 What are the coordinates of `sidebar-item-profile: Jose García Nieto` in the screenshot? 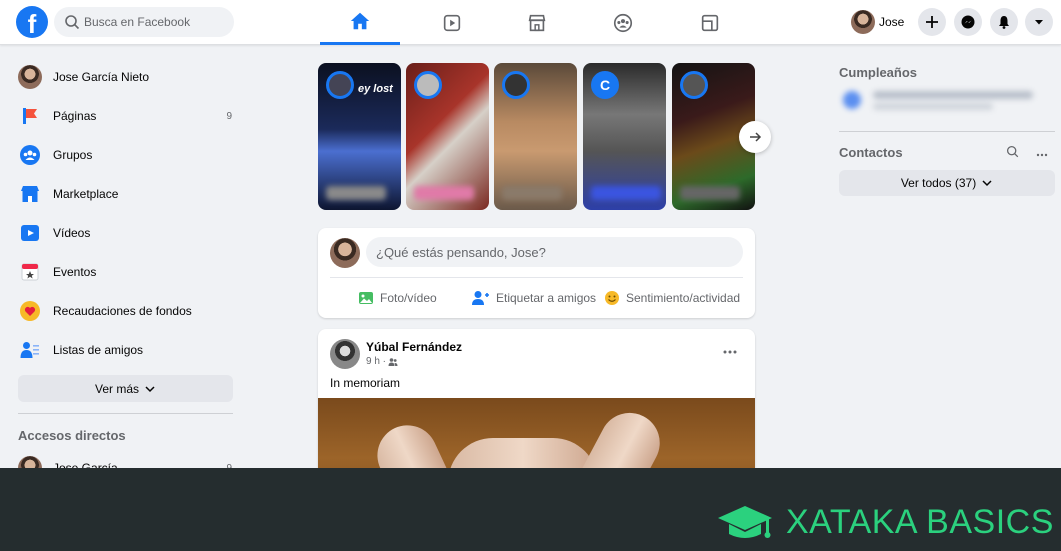 It's located at (128, 77).